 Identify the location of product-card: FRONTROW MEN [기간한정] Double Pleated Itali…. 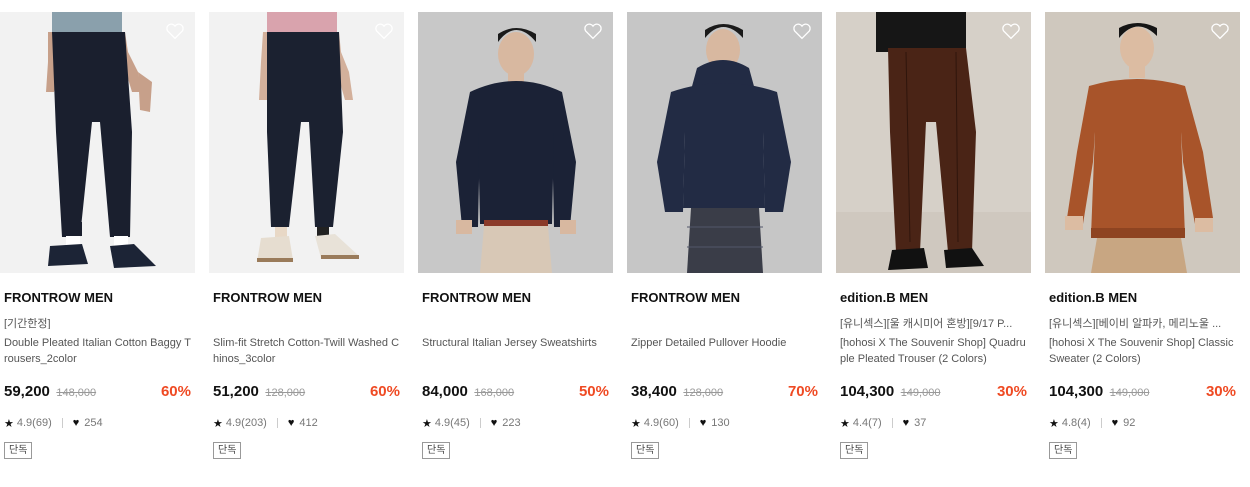
(97, 235).